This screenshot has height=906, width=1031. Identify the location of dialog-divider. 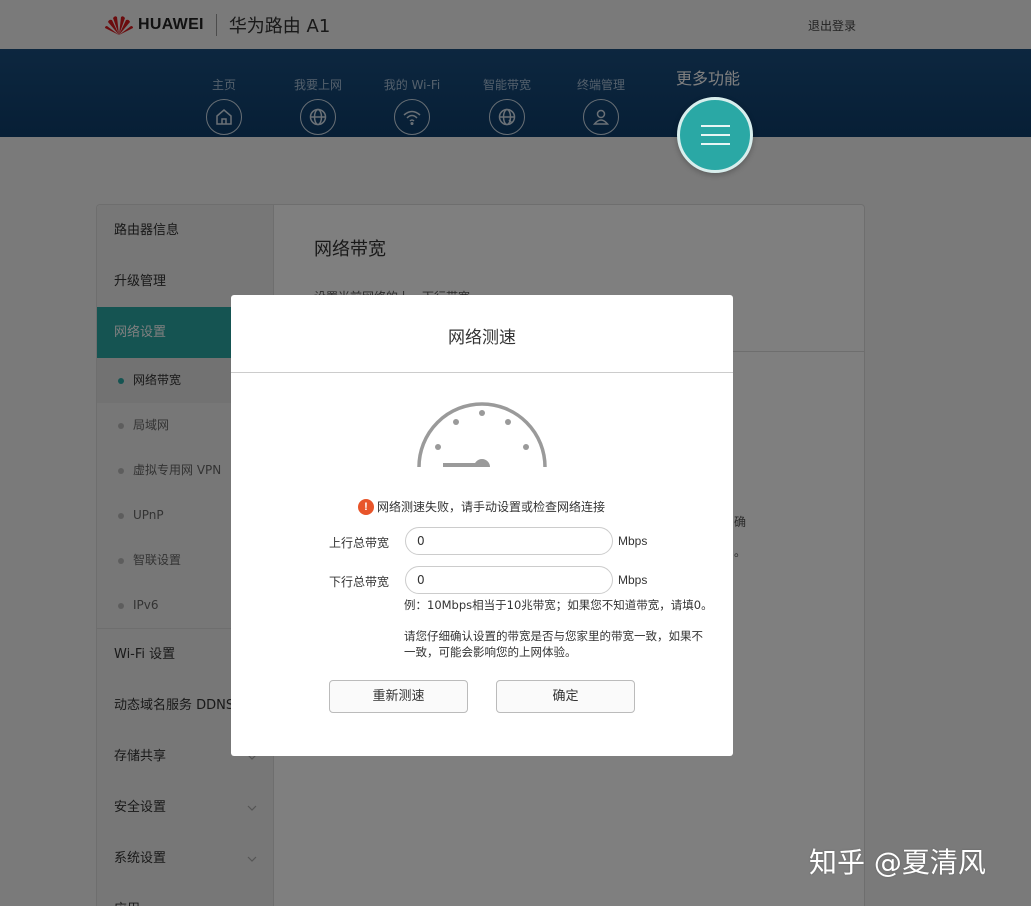
(482, 372).